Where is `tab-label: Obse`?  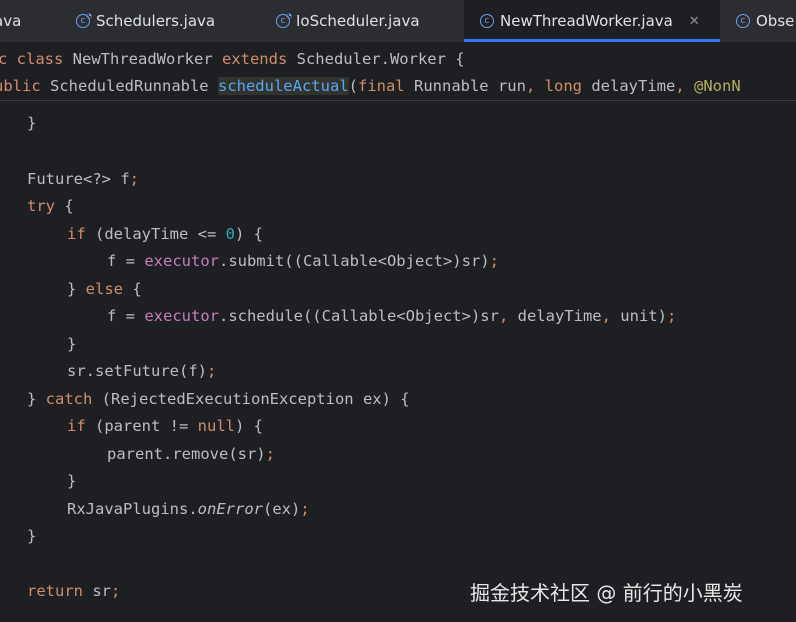
tab-label: Obse is located at coordinates (775, 21).